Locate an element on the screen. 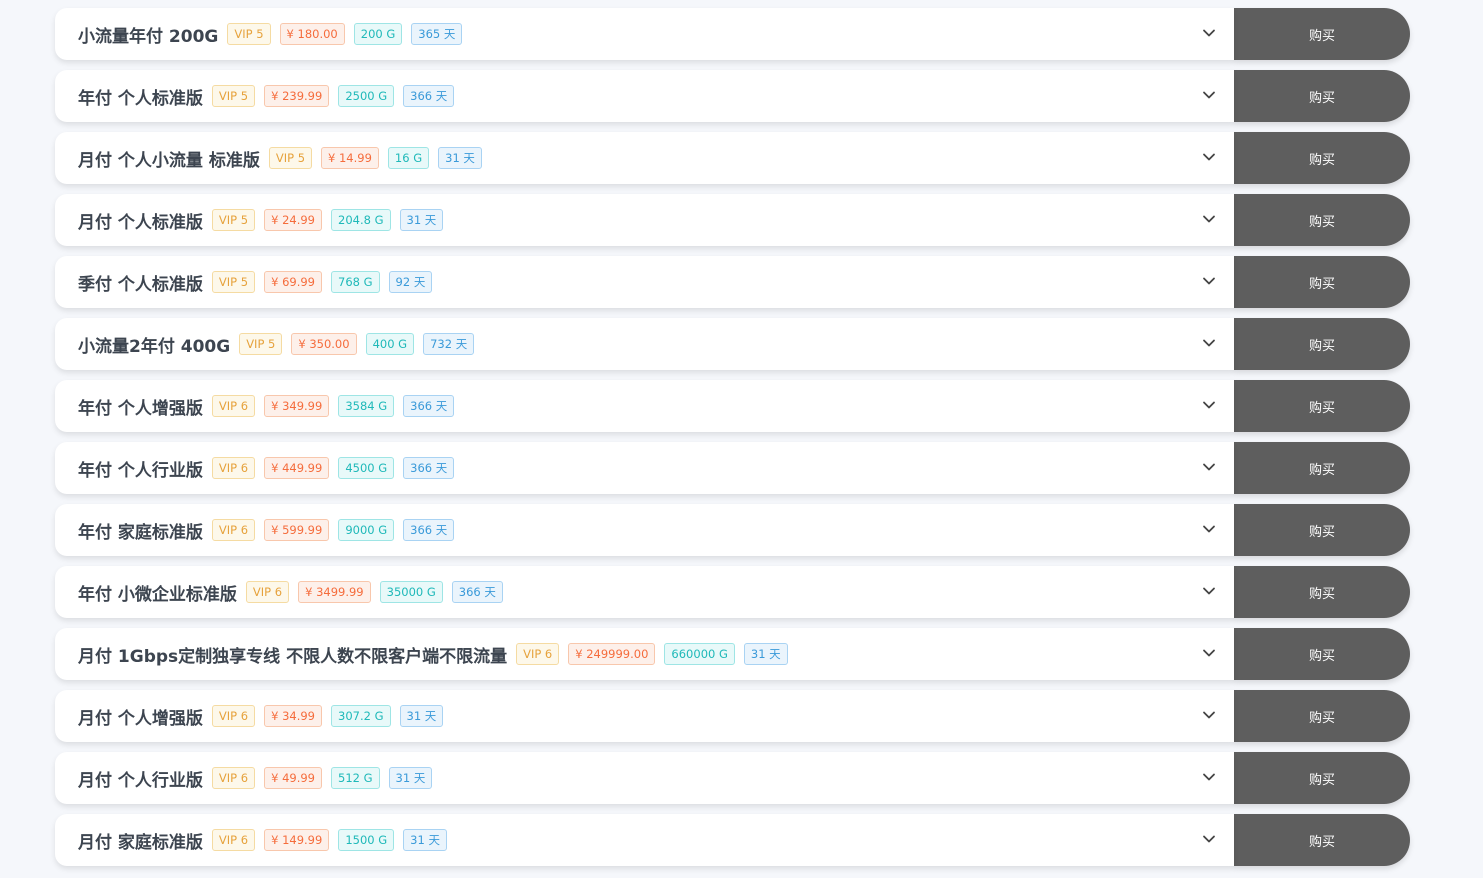 This screenshot has height=878, width=1483. traffic-badge: 3584 G is located at coordinates (366, 406).